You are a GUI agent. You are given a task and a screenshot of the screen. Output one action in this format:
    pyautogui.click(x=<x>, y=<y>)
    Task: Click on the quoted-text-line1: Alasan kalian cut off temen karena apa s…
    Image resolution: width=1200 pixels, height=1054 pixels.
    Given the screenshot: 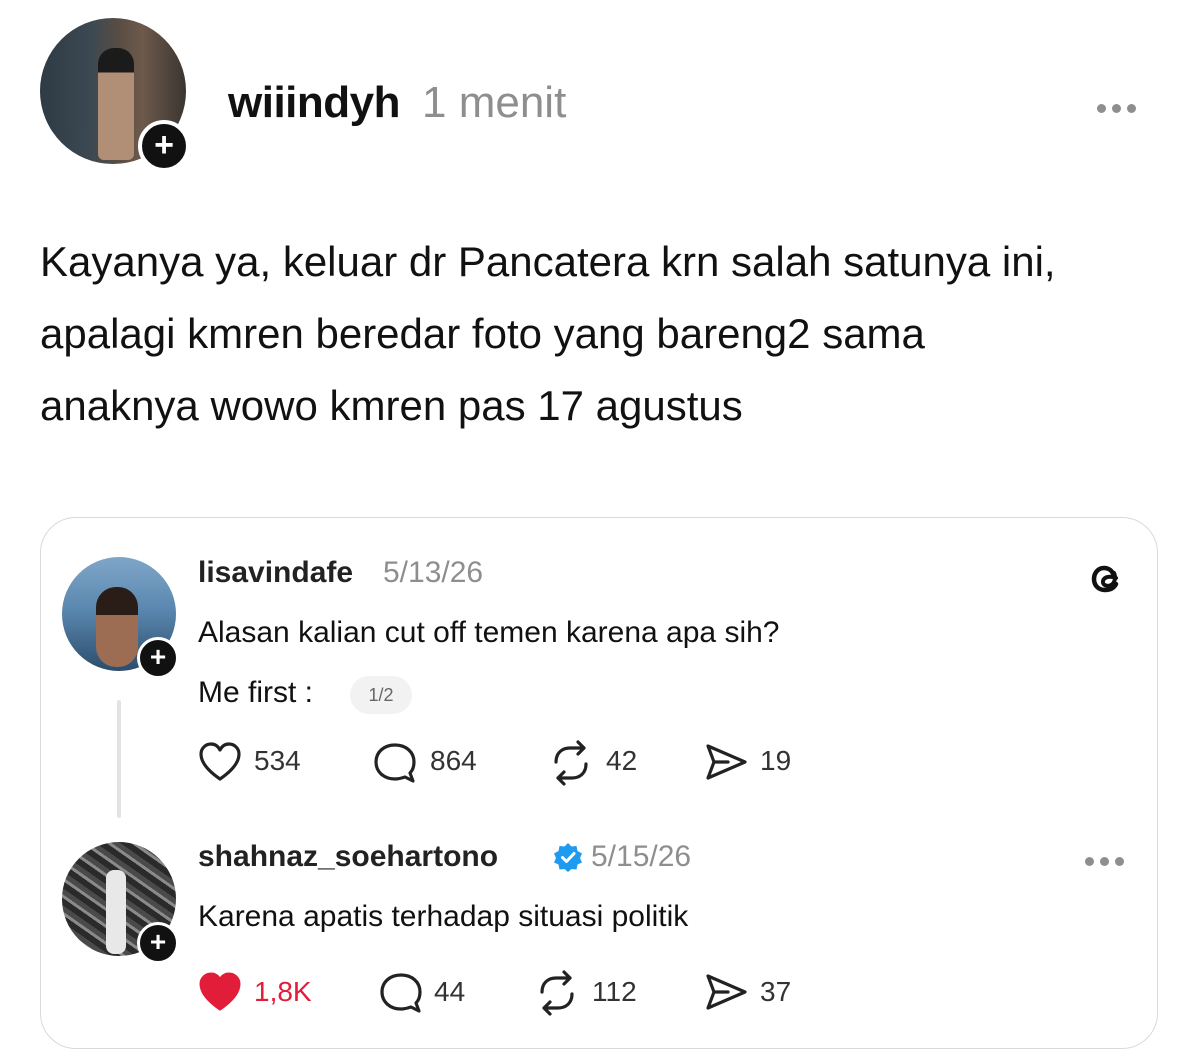 What is the action you would take?
    pyautogui.click(x=489, y=632)
    